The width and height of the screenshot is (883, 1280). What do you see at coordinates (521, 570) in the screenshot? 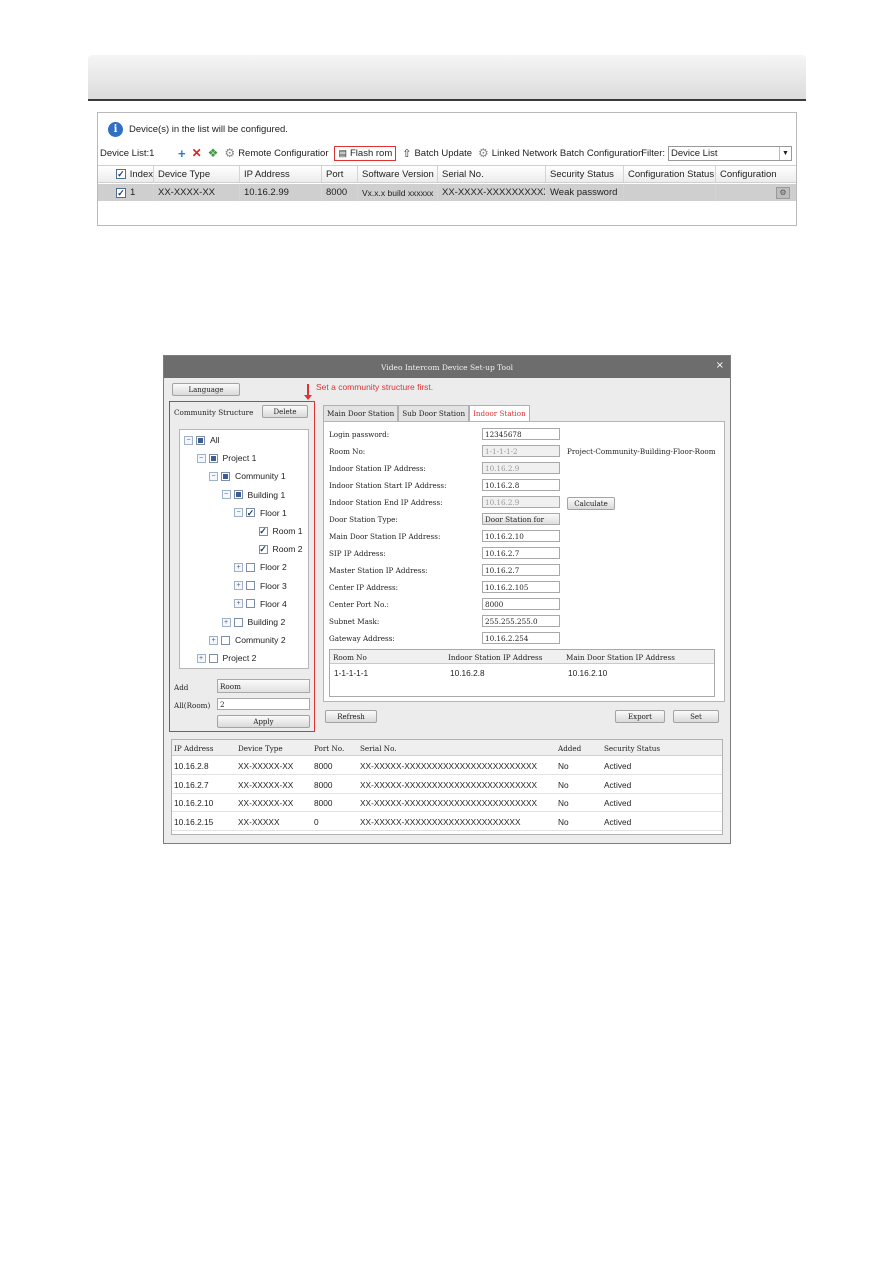
I see `master-ip-field: 10.16.2.7` at bounding box center [521, 570].